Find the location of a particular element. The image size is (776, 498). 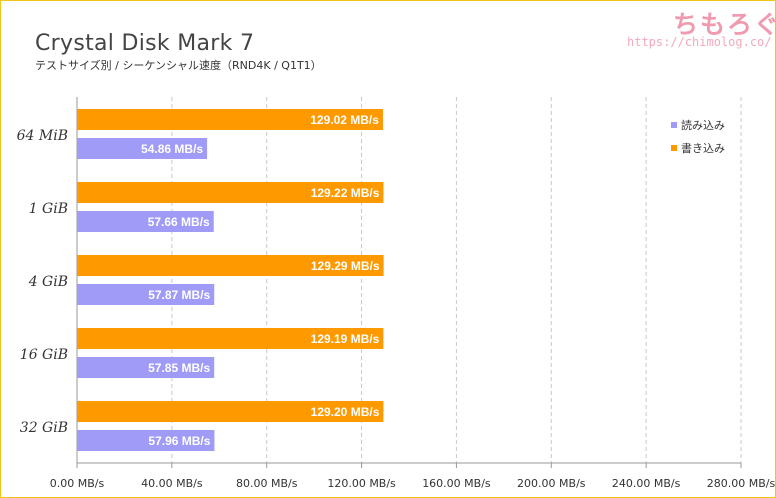

bar-value-label: 129.19 MB/s is located at coordinates (345, 339).